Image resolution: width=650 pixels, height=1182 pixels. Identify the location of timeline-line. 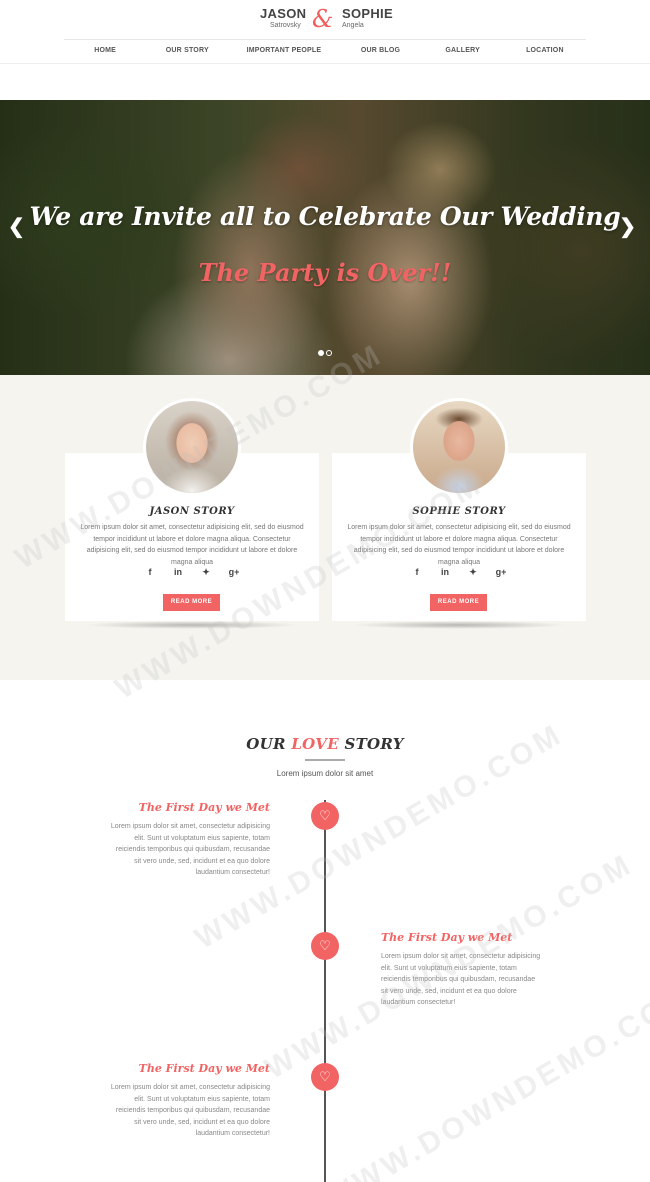
(325, 991).